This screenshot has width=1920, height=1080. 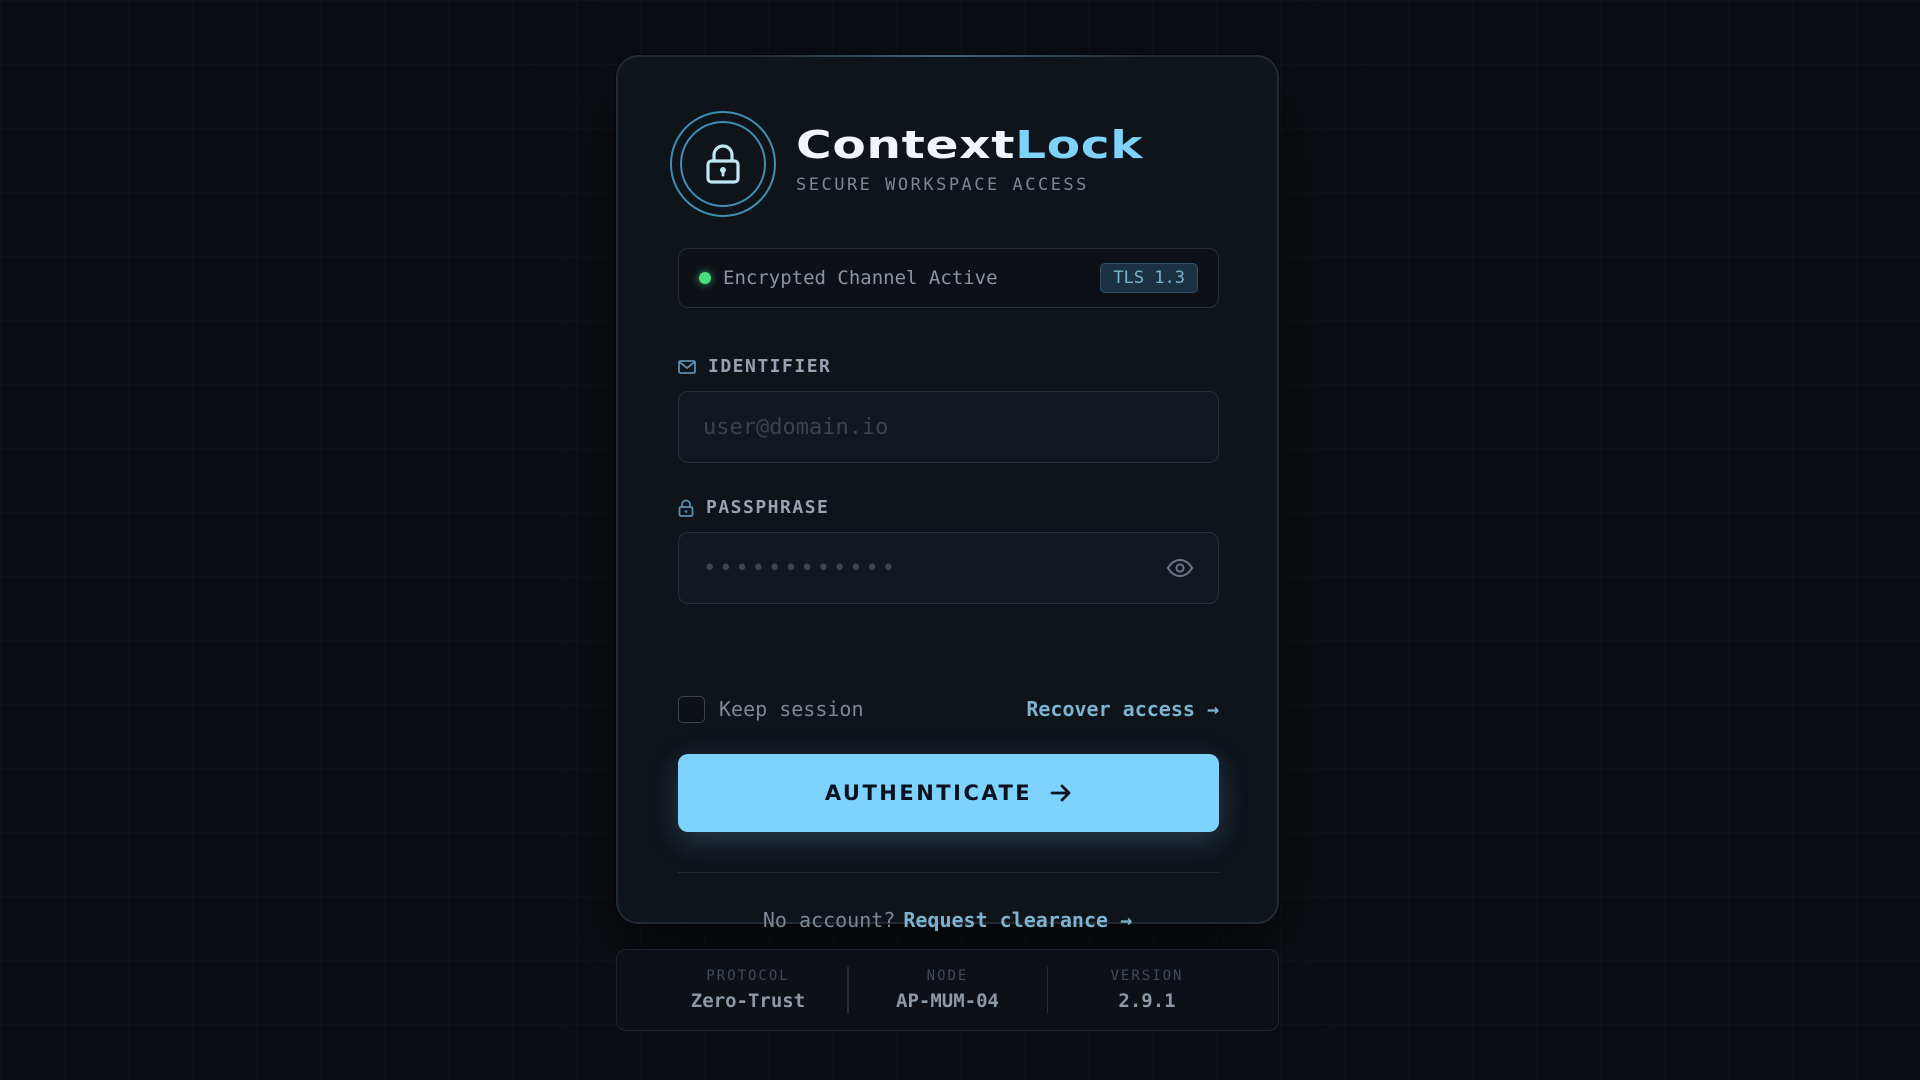 I want to click on tls-badge: TLS 1.3, so click(x=1149, y=278).